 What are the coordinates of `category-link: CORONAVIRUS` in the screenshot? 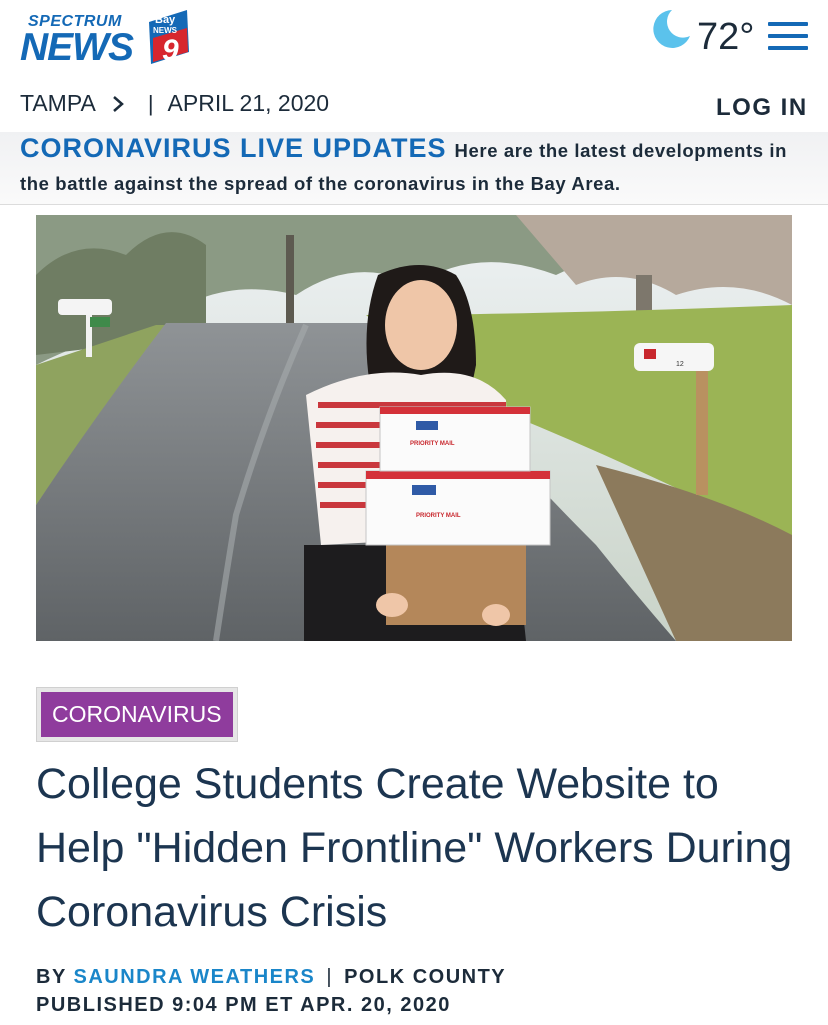 It's located at (137, 714).